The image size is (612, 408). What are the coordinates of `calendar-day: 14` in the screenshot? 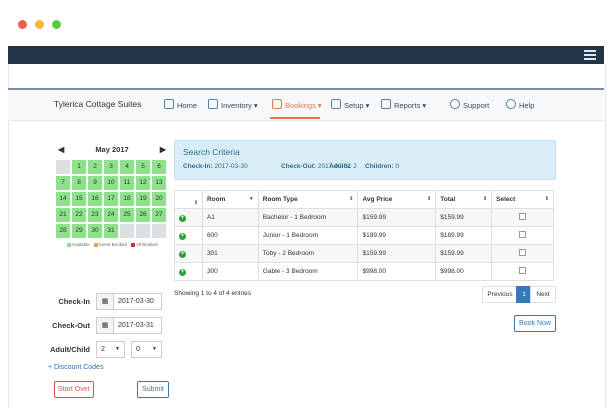 It's located at (63, 199).